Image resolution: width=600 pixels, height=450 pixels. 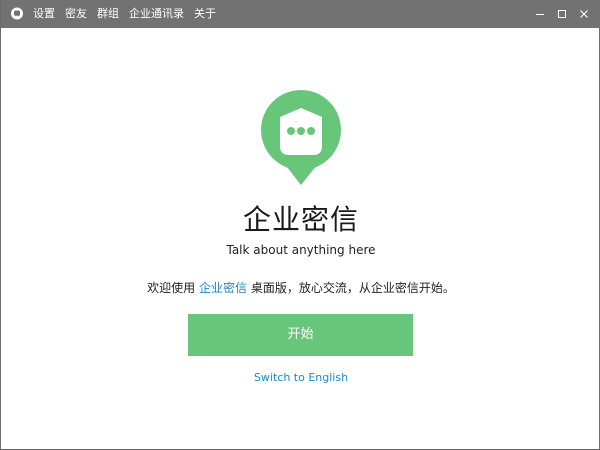 What do you see at coordinates (351, 288) in the screenshot?
I see `welcome-suffix: 桌面版，放心交流，从企业密信开始。` at bounding box center [351, 288].